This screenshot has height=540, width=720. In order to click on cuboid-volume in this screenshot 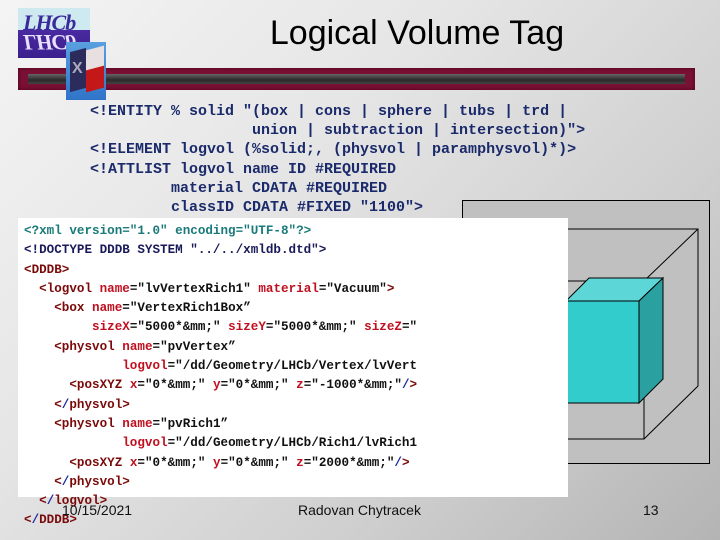, I will do `click(614, 340)`.